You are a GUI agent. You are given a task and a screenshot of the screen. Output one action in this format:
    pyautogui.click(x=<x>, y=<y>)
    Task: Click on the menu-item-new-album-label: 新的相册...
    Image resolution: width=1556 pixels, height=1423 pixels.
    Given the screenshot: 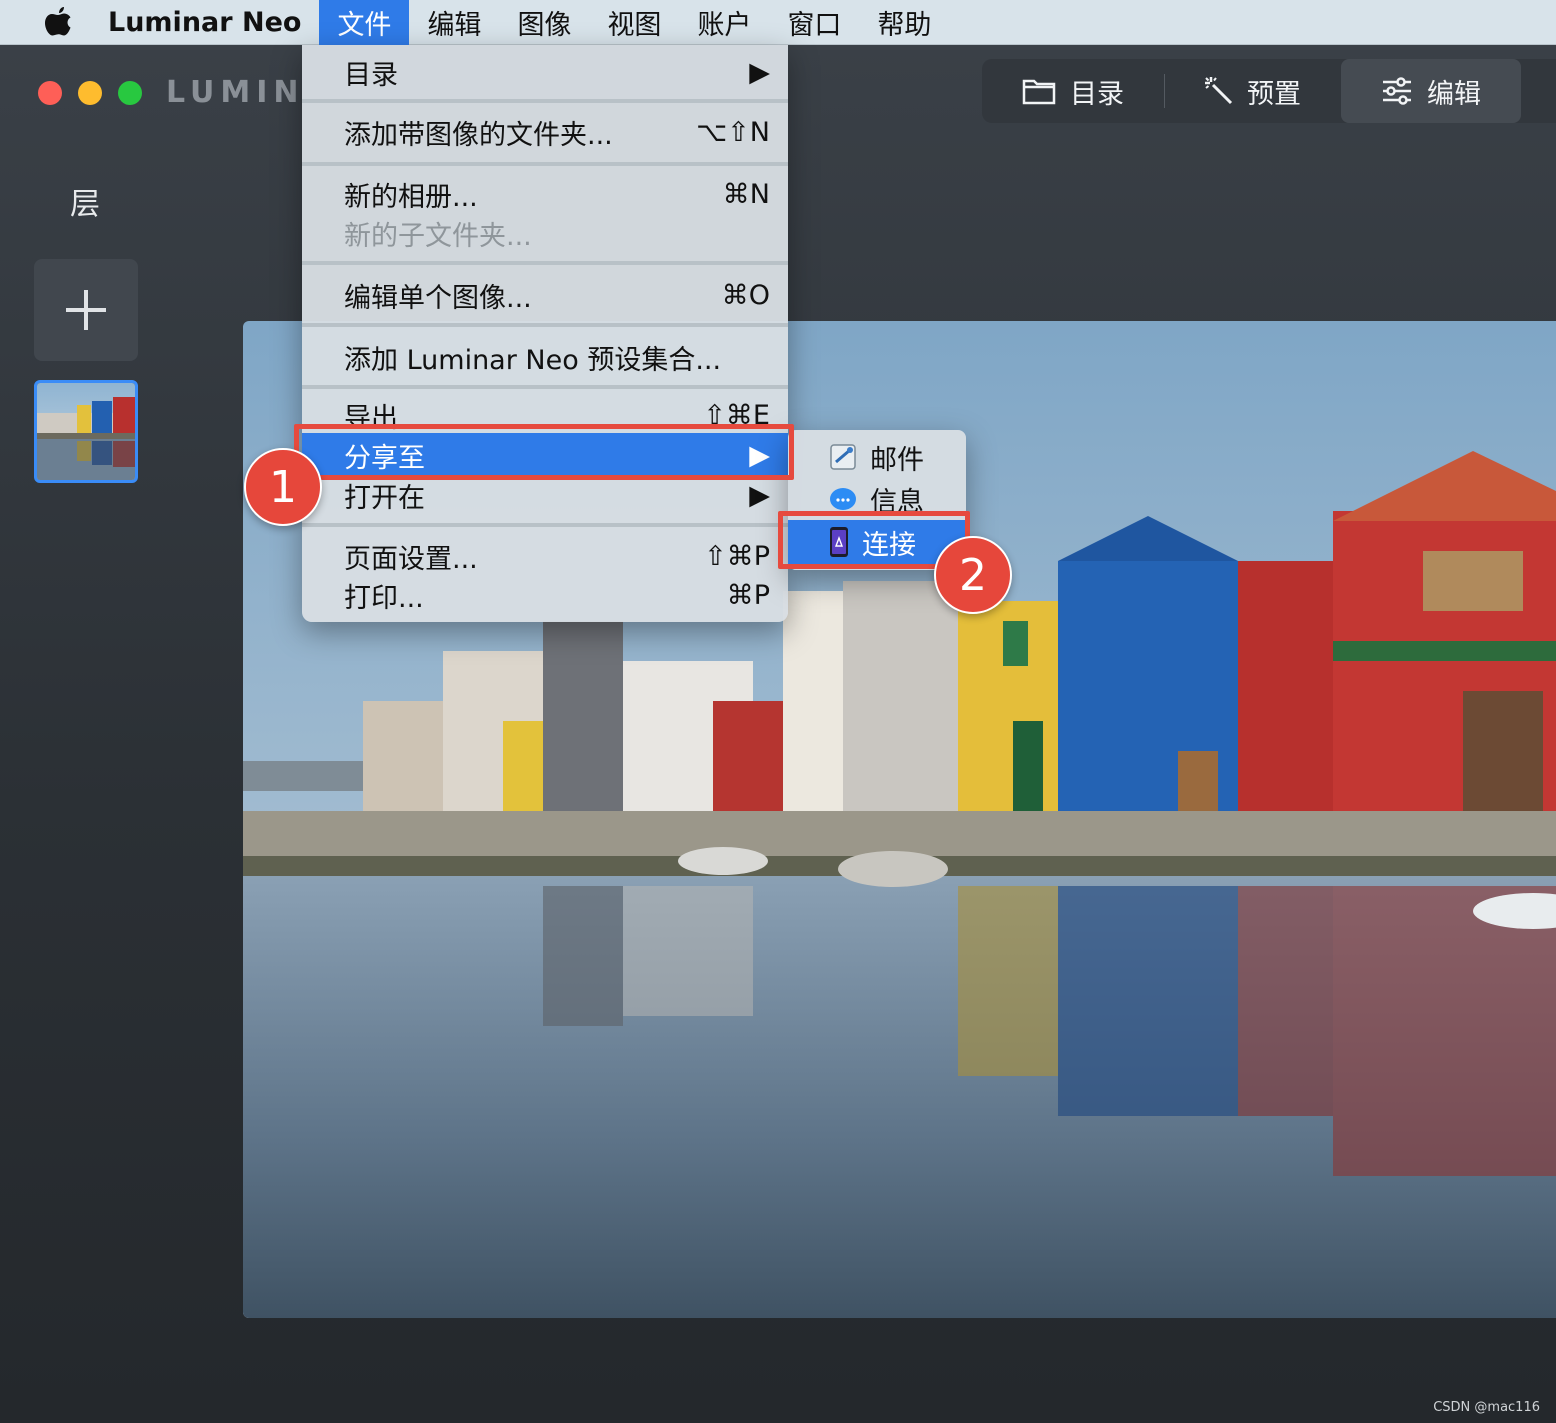 What is the action you would take?
    pyautogui.click(x=411, y=197)
    